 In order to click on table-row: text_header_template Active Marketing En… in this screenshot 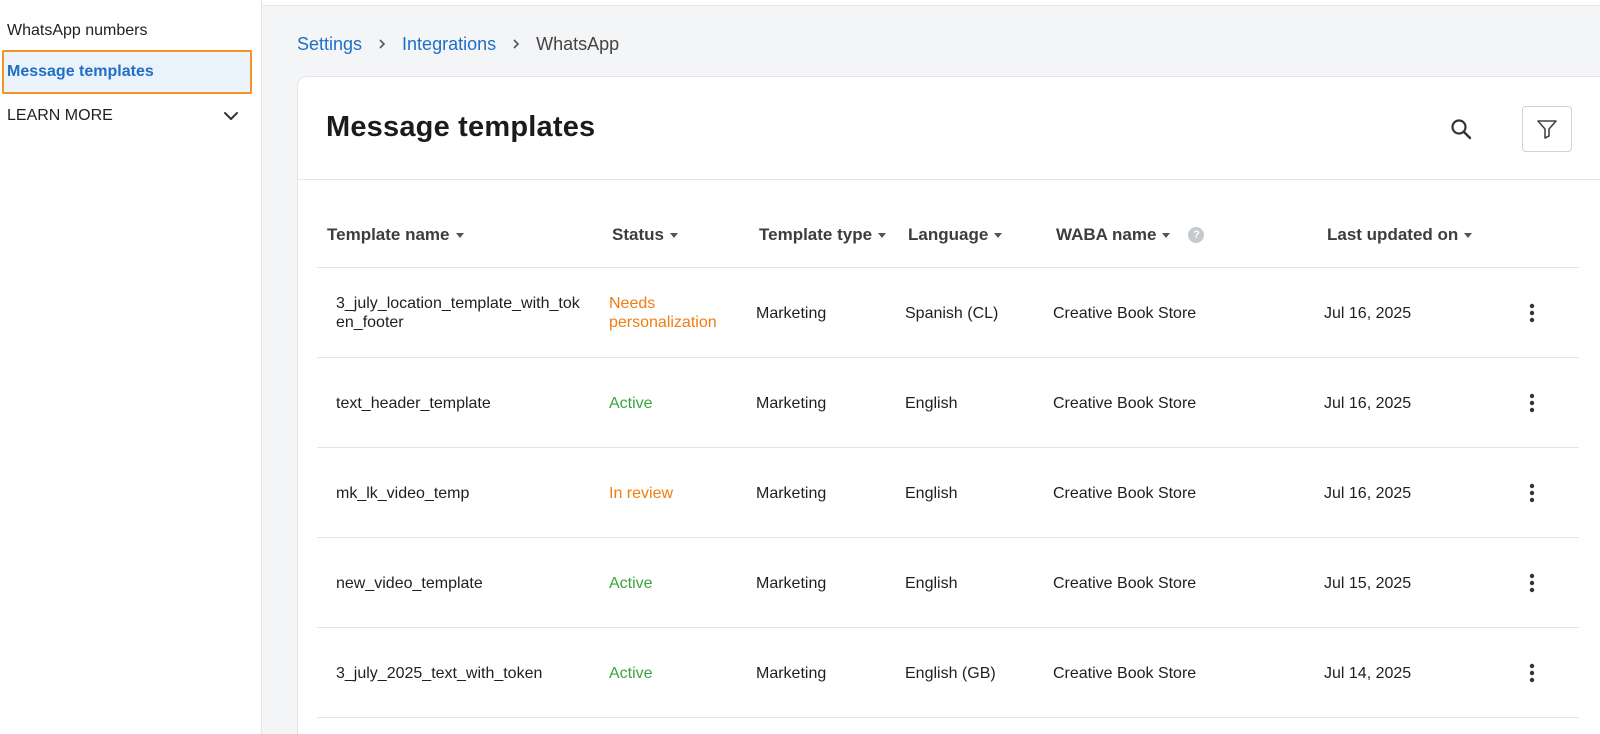, I will do `click(948, 403)`.